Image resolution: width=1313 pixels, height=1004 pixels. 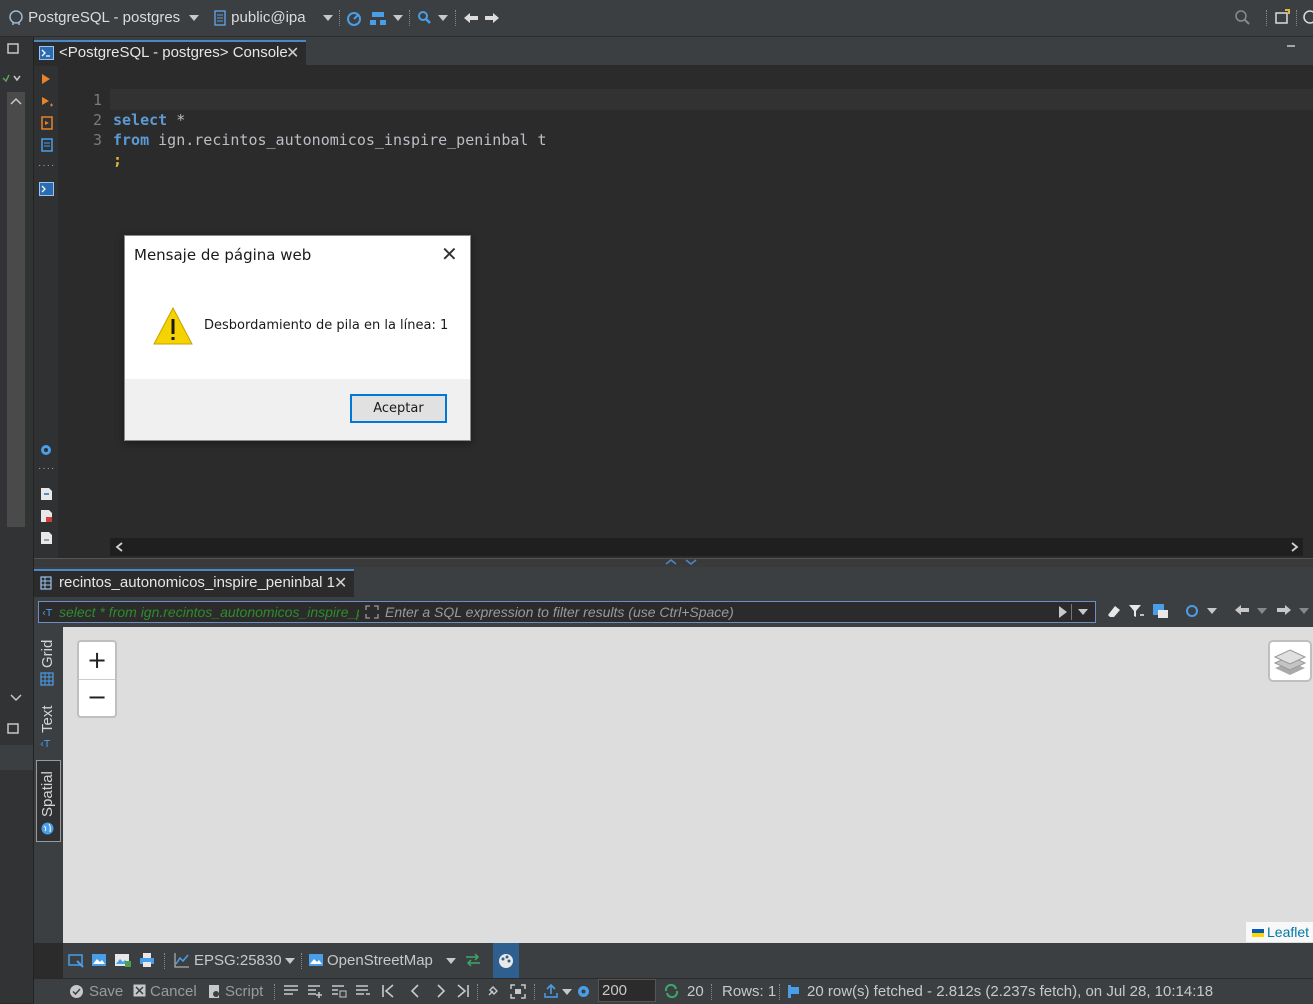 I want to click on fetch-next-icon, so click(x=671, y=991).